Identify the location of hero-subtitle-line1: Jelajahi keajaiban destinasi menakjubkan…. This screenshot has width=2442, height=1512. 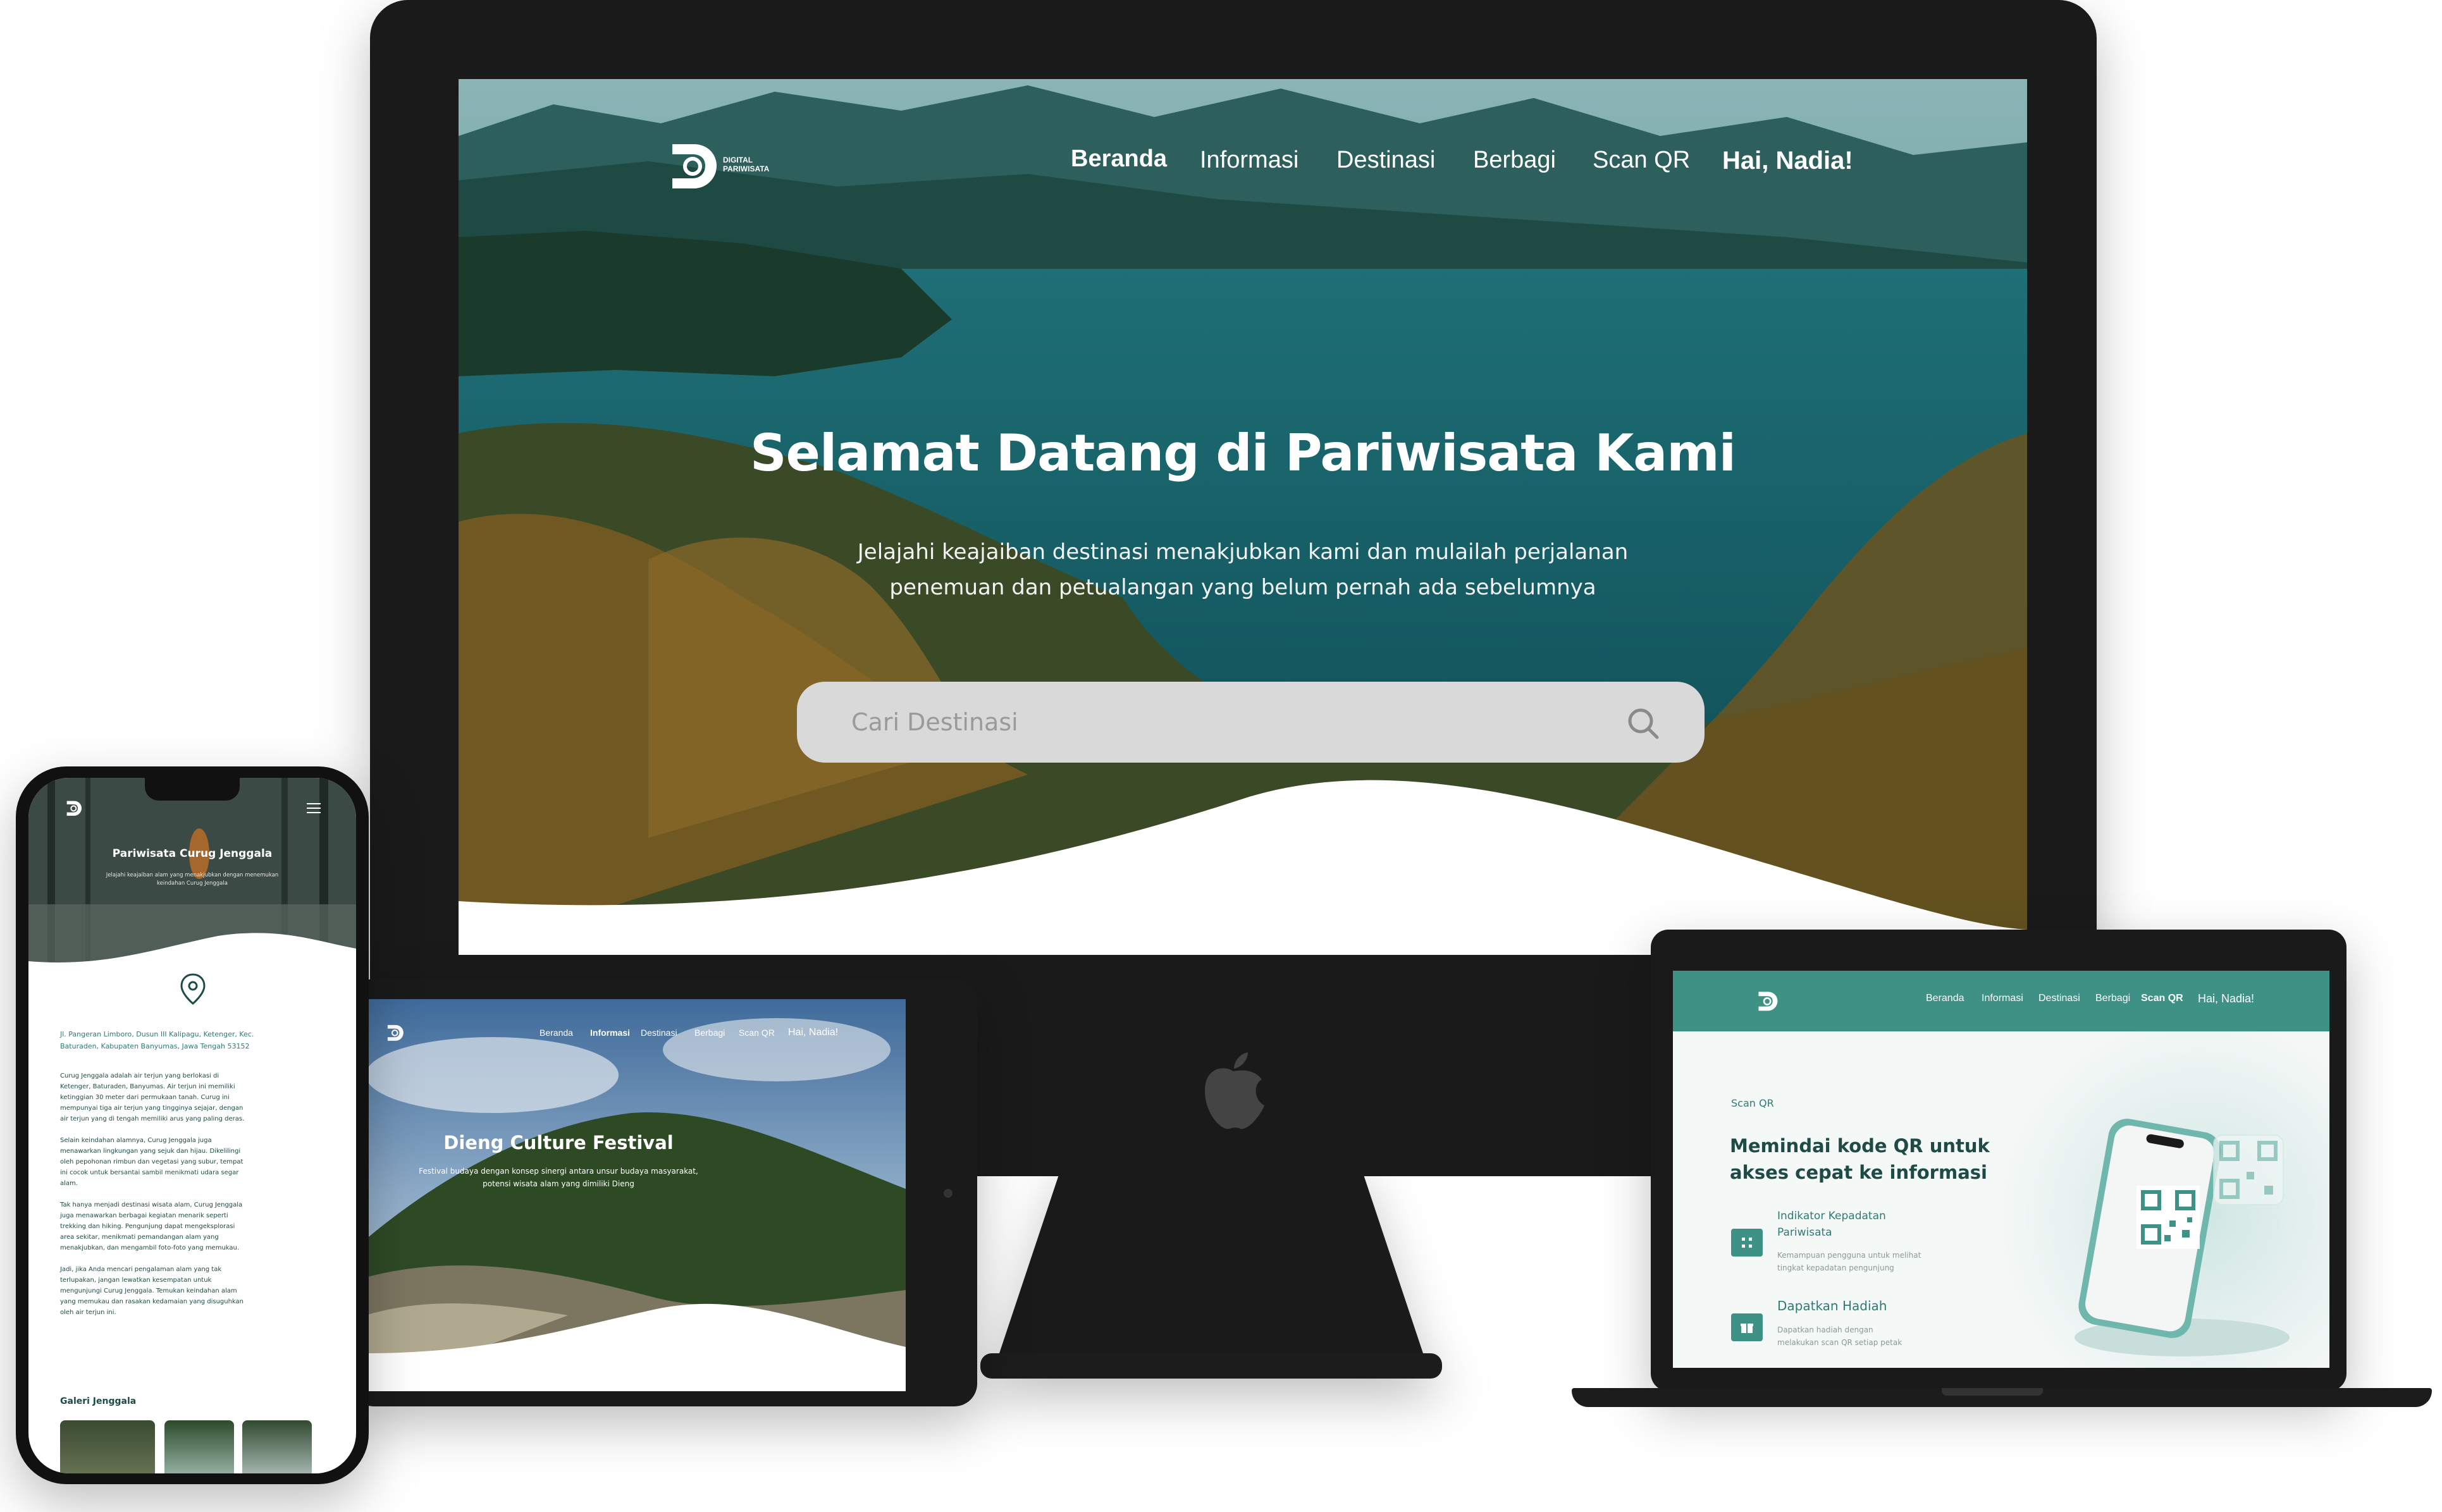
(1243, 552).